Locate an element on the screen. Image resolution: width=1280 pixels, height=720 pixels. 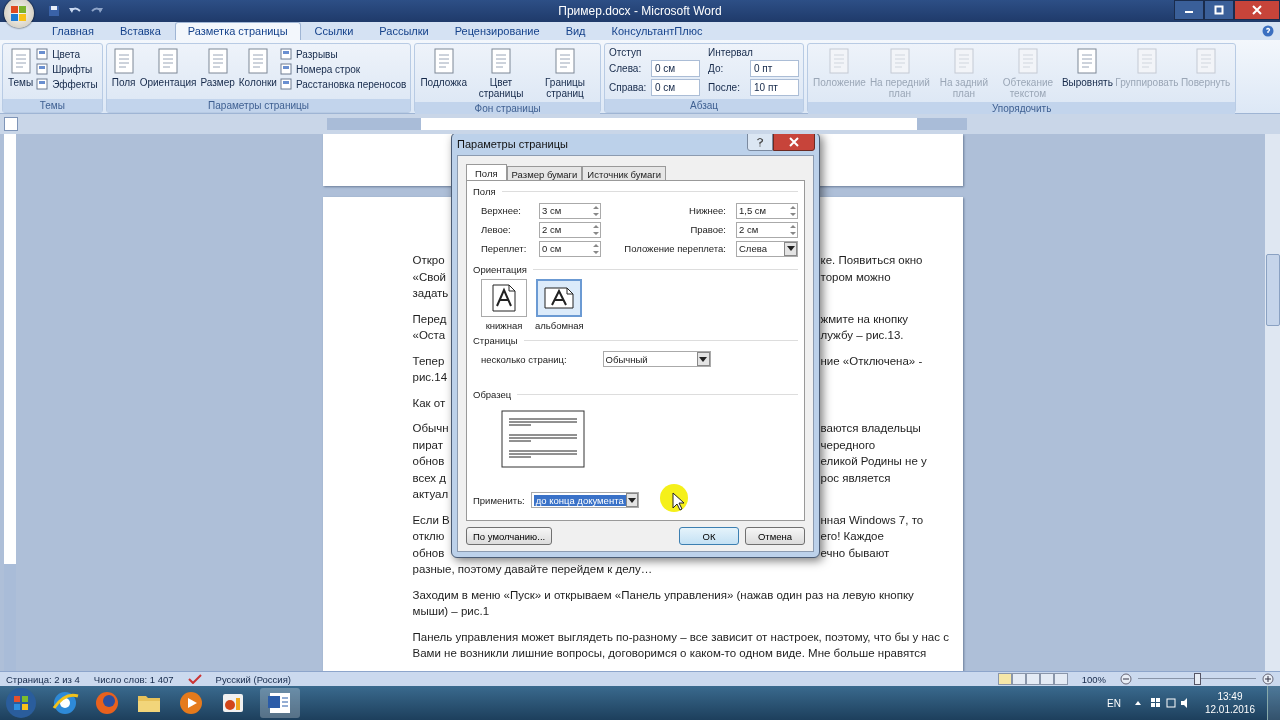
field-label: Правое: is located at coordinates (708, 229).